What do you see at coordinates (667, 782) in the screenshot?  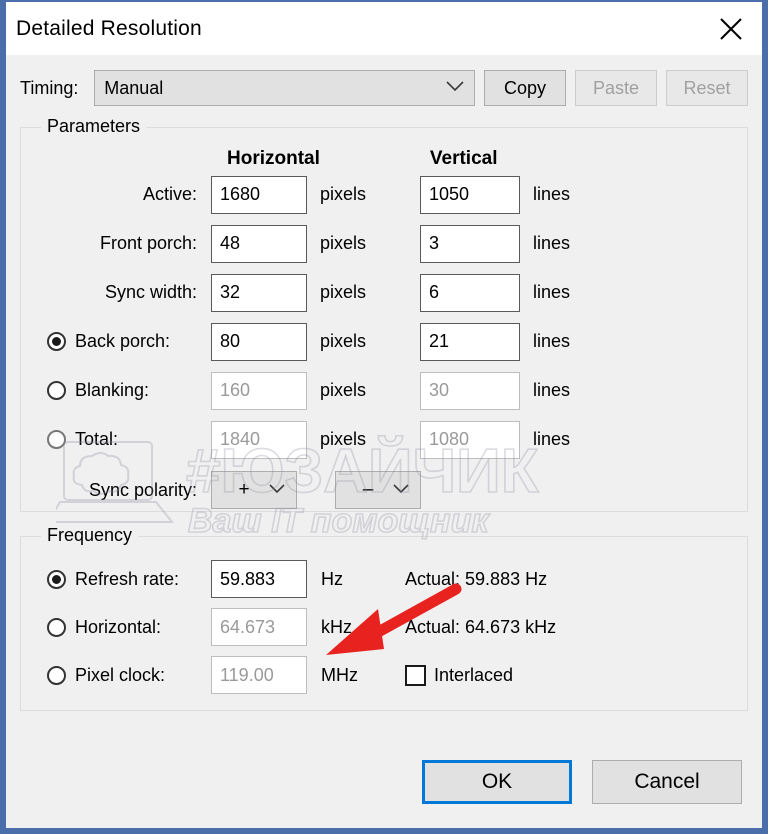 I see `cancel-button: Cancel` at bounding box center [667, 782].